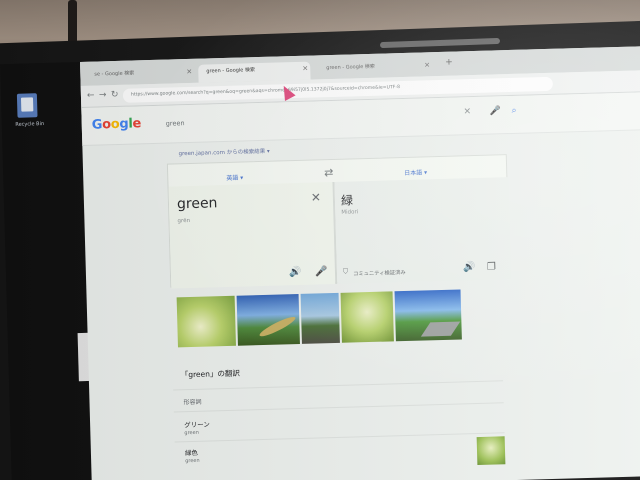 The width and height of the screenshot is (640, 480). Describe the element at coordinates (27, 105) in the screenshot. I see `recycle-bin-icon` at that location.